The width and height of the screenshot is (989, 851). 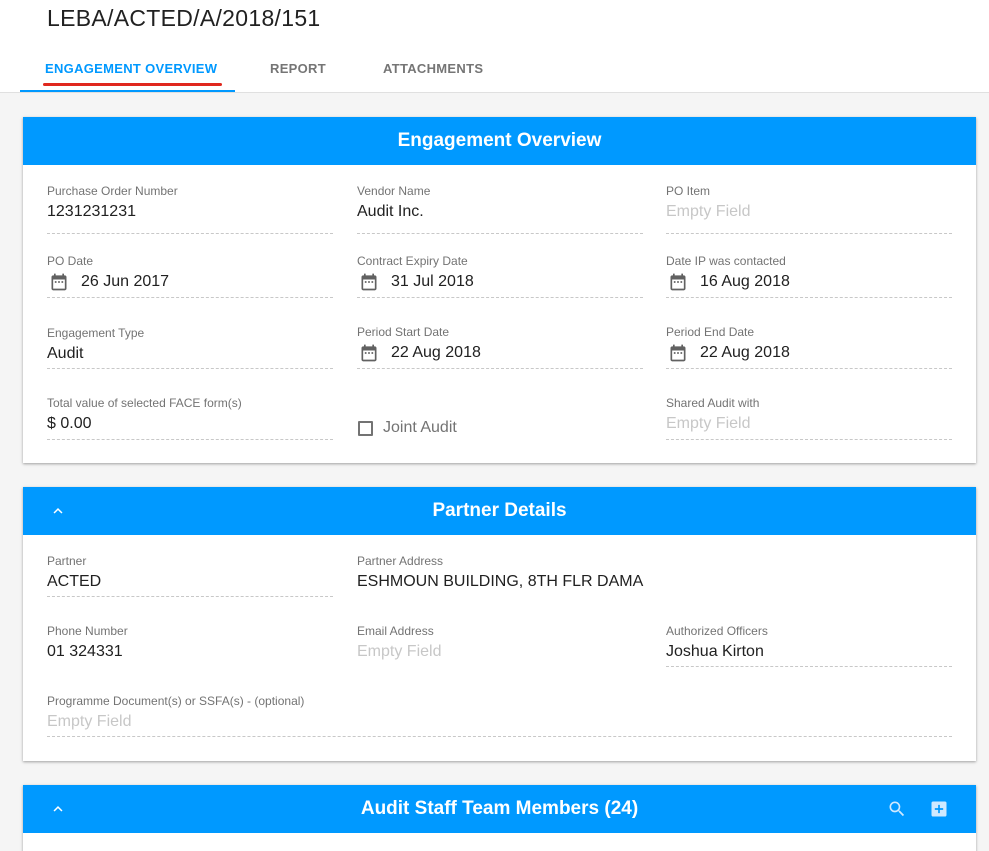 I want to click on engagement-type-field: Engagement Type Audit, so click(x=190, y=347).